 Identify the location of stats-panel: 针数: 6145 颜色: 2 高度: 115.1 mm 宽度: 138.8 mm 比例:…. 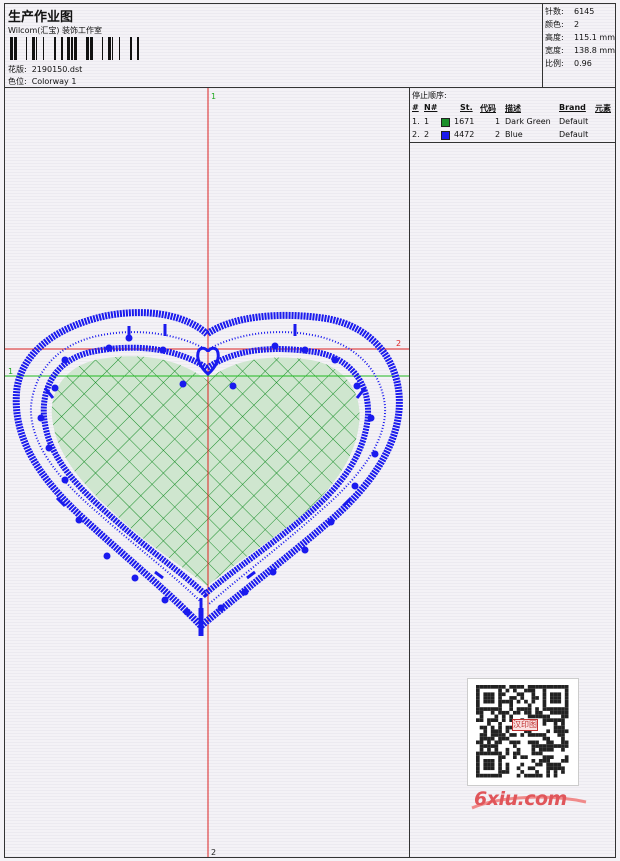
(579, 46).